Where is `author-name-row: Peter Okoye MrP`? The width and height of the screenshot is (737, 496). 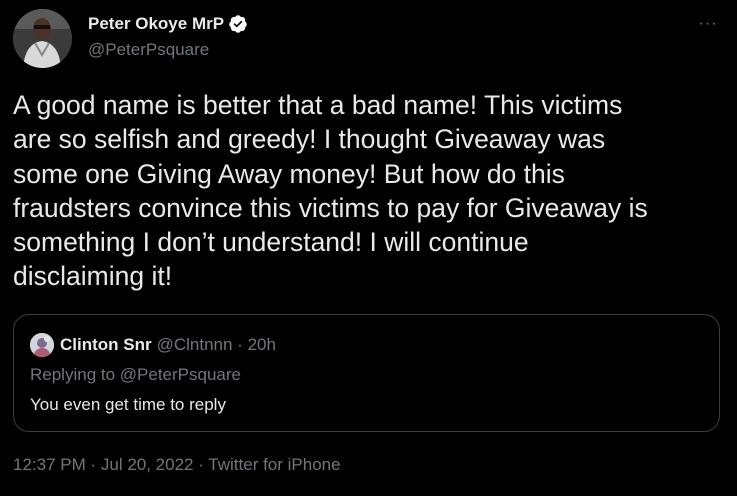
author-name-row: Peter Okoye MrP is located at coordinates (168, 24).